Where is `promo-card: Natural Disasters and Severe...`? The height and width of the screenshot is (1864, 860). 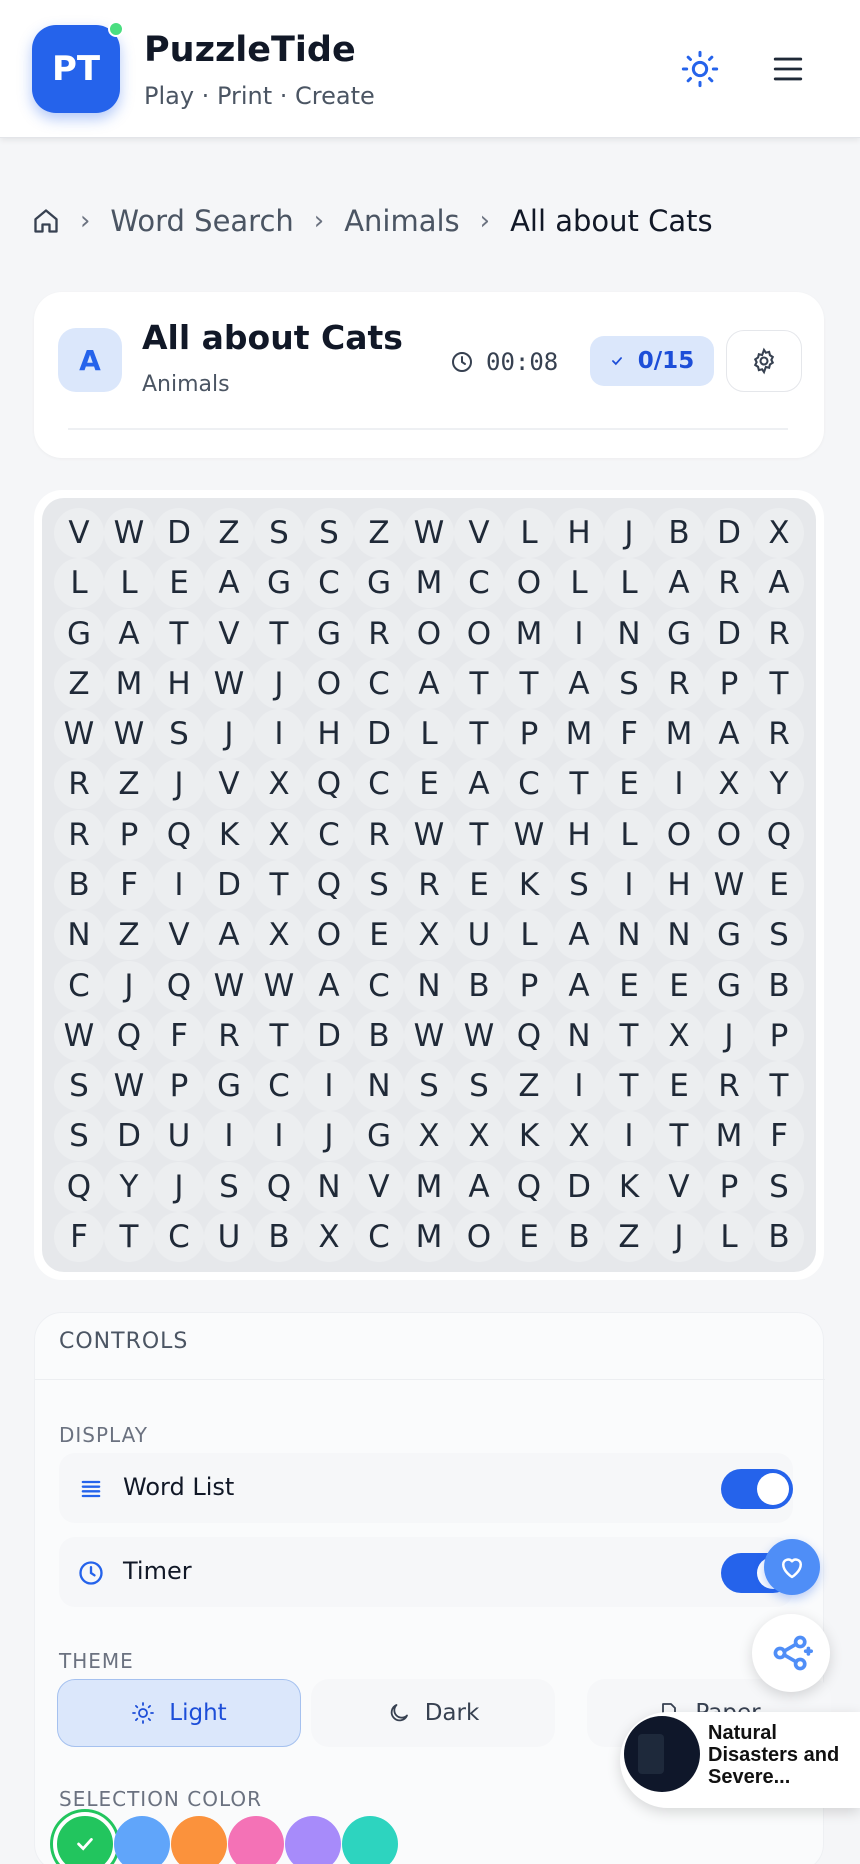
promo-card: Natural Disasters and Severe... is located at coordinates (740, 1760).